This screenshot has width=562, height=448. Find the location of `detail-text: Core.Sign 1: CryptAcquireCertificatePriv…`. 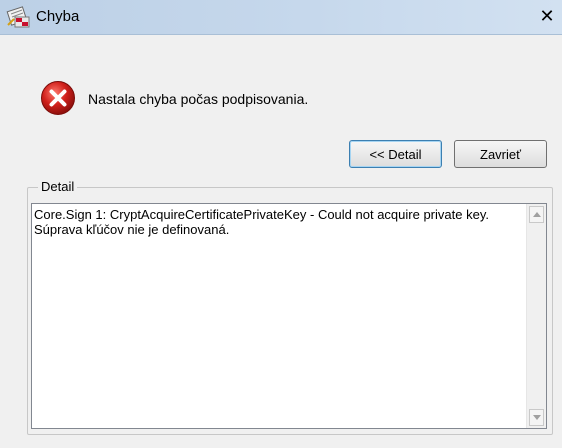

detail-text: Core.Sign 1: CryptAcquireCertificatePriv… is located at coordinates (278, 222).